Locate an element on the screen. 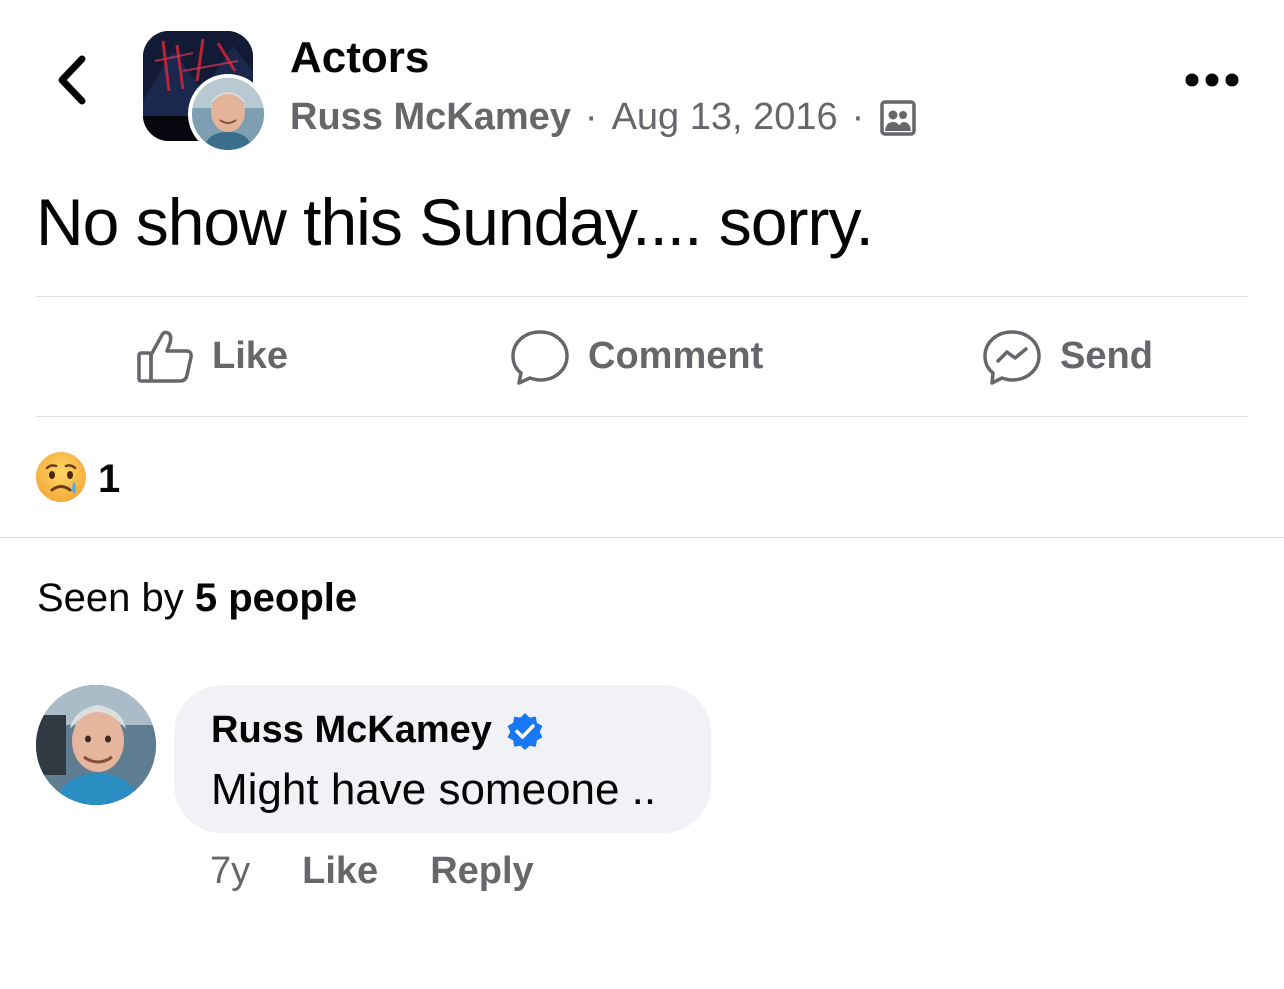 Image resolution: width=1284 pixels, height=989 pixels. comment-button: Comment is located at coordinates (636, 356).